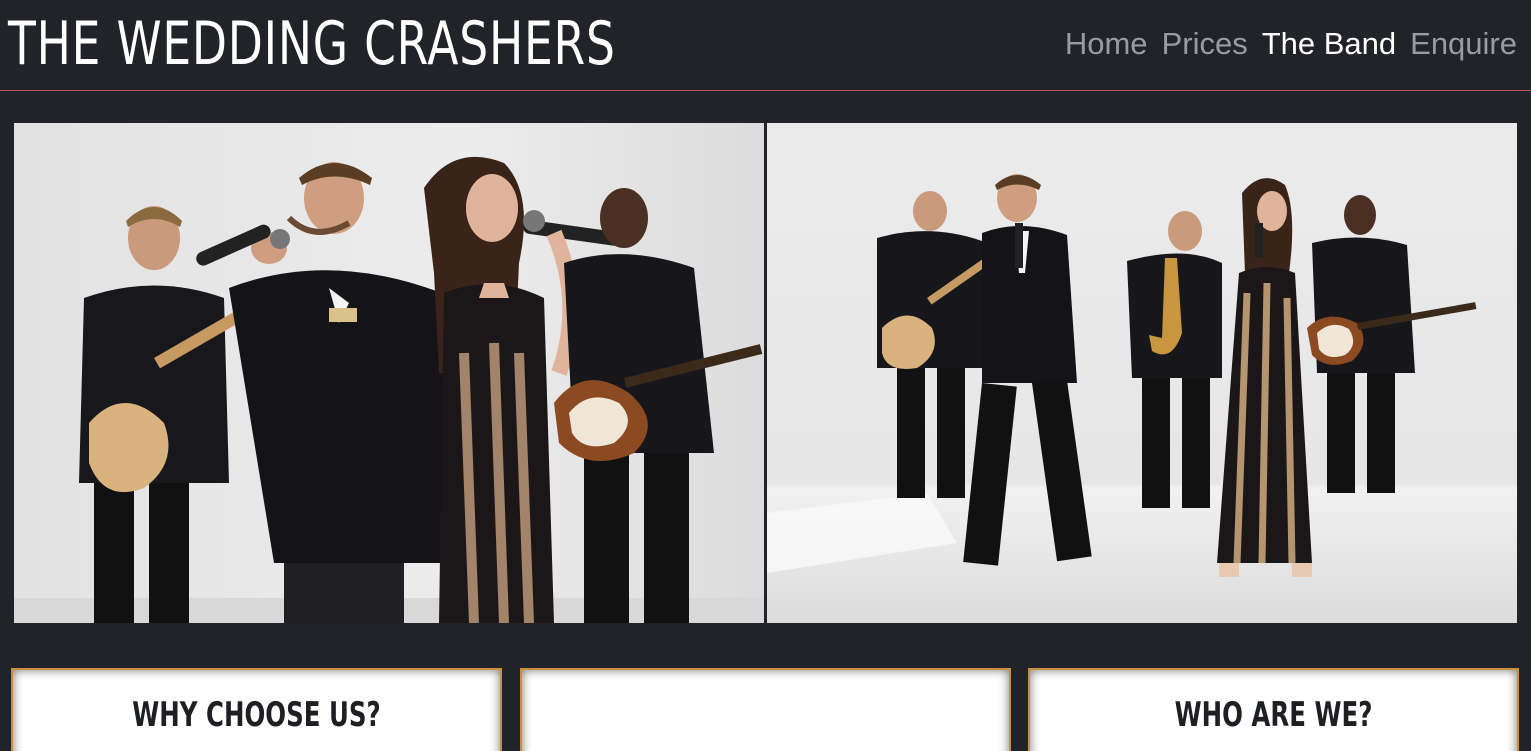 The image size is (1531, 751). I want to click on main-nav: Home Prices The Band Enquire, so click(1291, 44).